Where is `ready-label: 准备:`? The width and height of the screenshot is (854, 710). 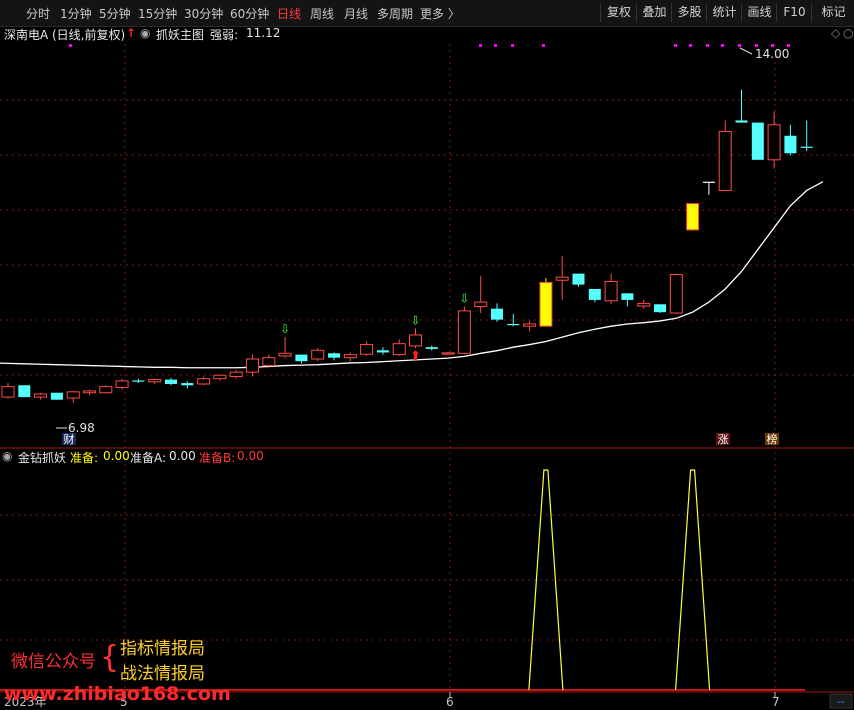
ready-label: 准备: is located at coordinates (84, 458).